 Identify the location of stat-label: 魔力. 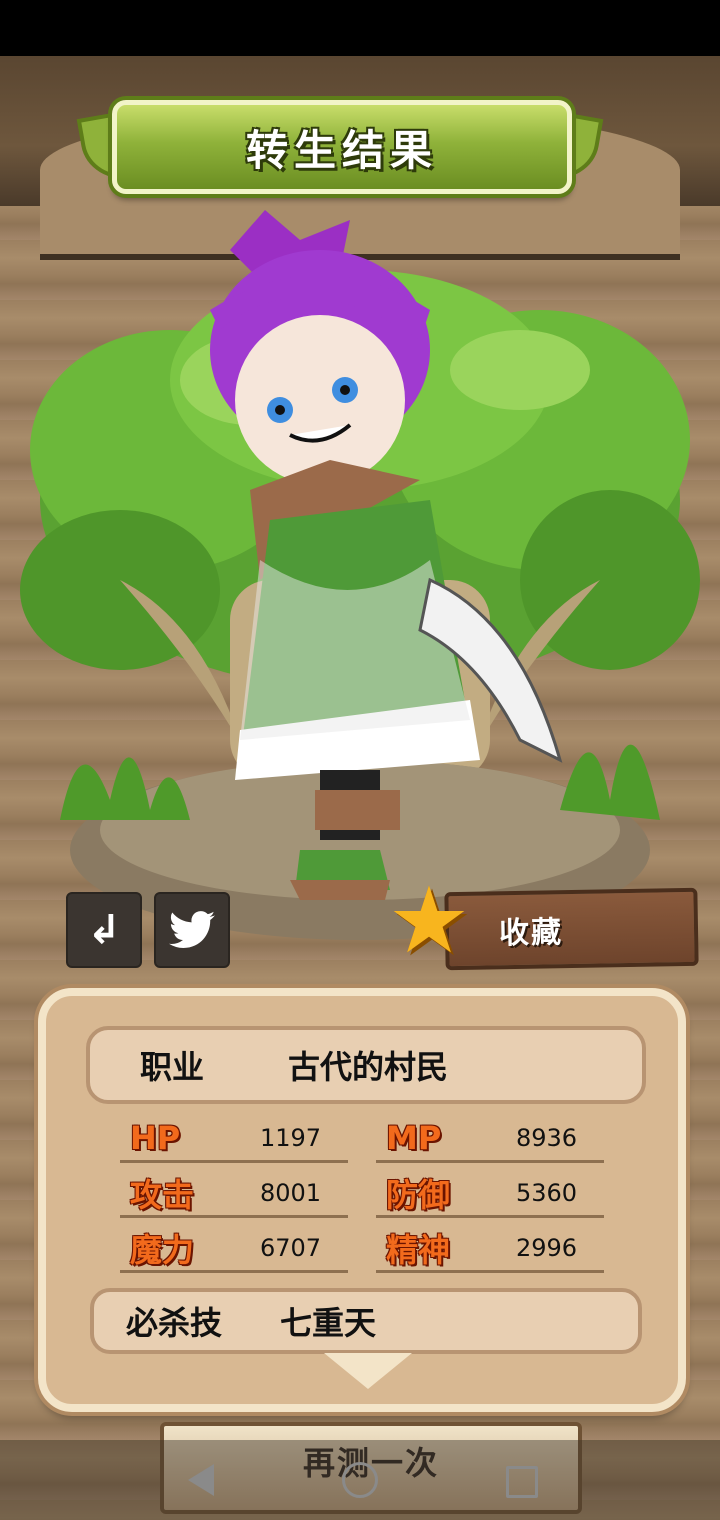
(162, 1250).